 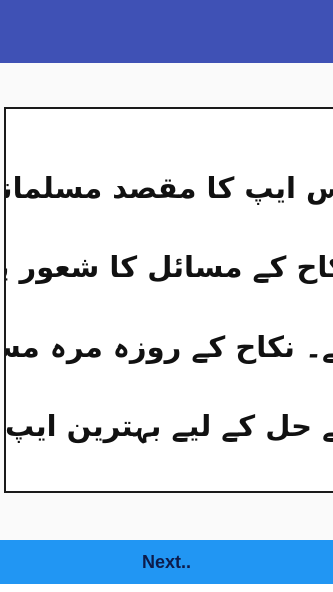 I want to click on intro-line-3: ہے۔ نکاح کے روزہ مرہ مسائل, so click(x=169, y=347).